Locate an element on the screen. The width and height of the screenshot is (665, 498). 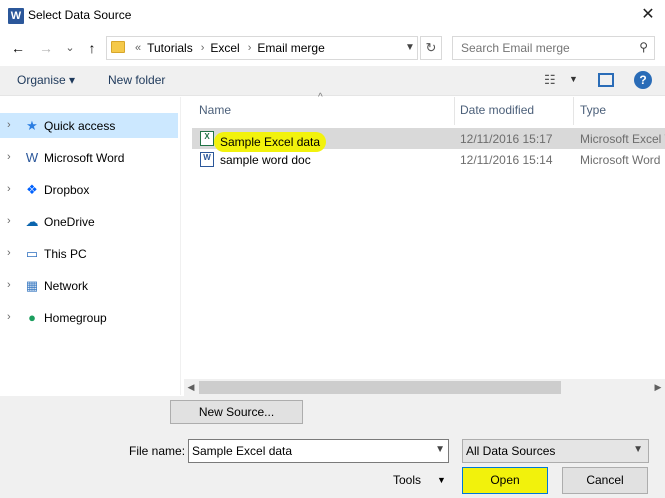
cloud-icon: ☁ is located at coordinates (32, 221).